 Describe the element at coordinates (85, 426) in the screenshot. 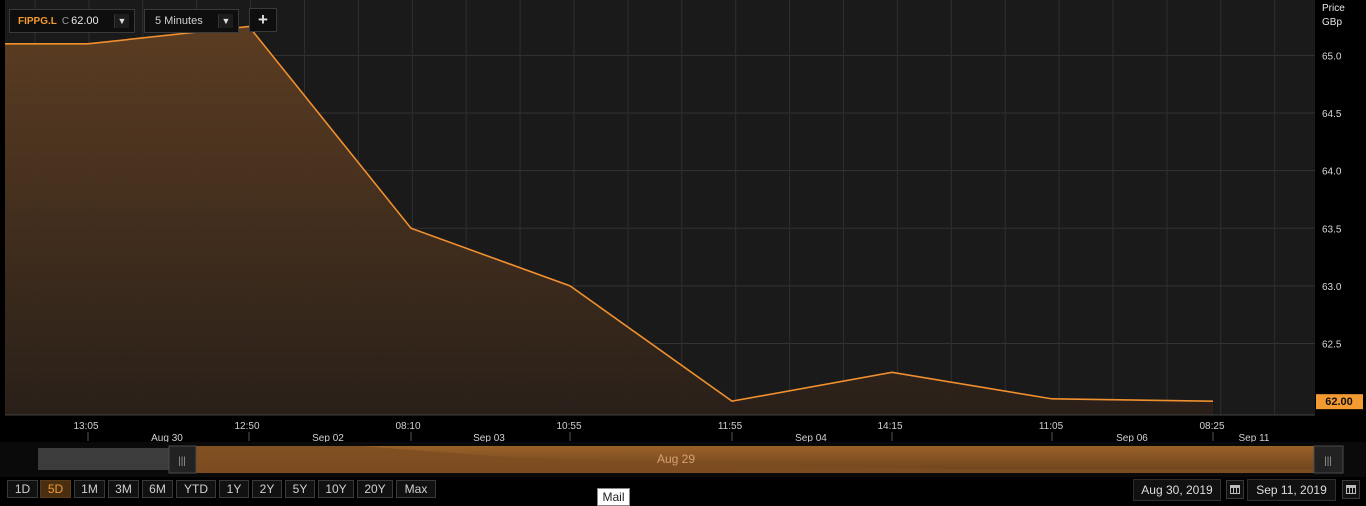

I see `x-time-label: 13:05` at that location.